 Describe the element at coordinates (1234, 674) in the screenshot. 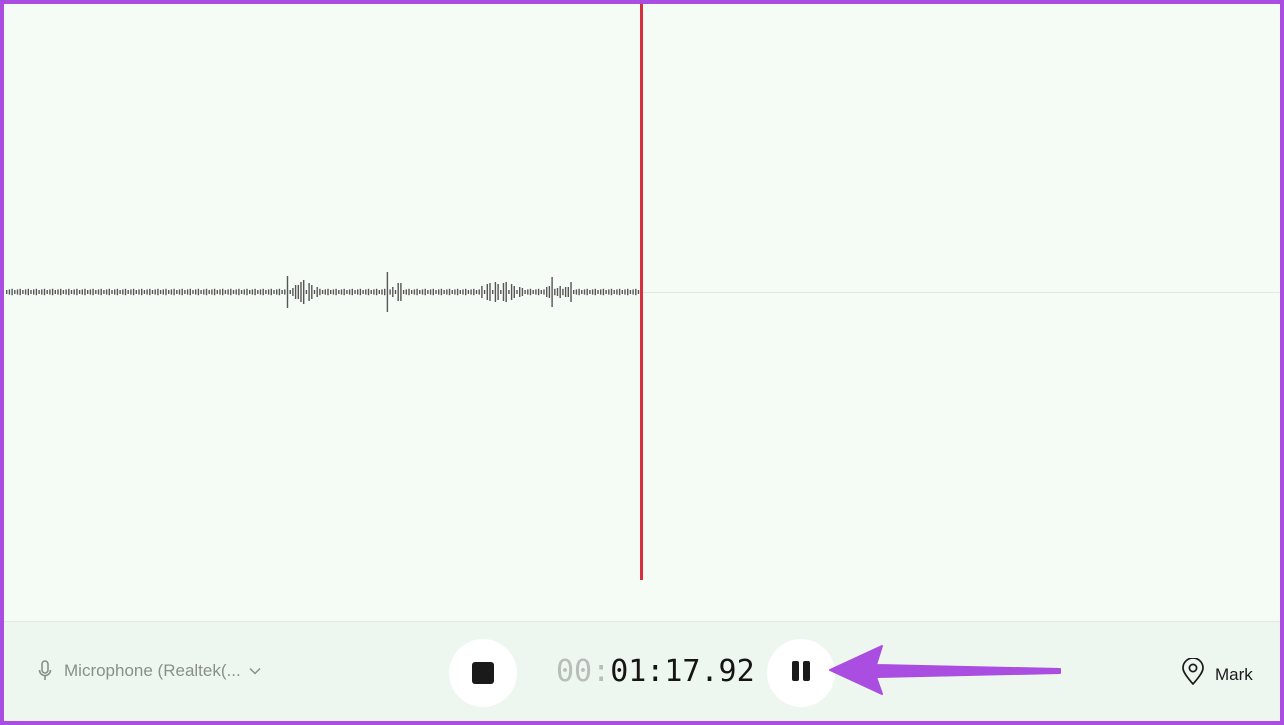

I see `mark-label: Mark` at that location.